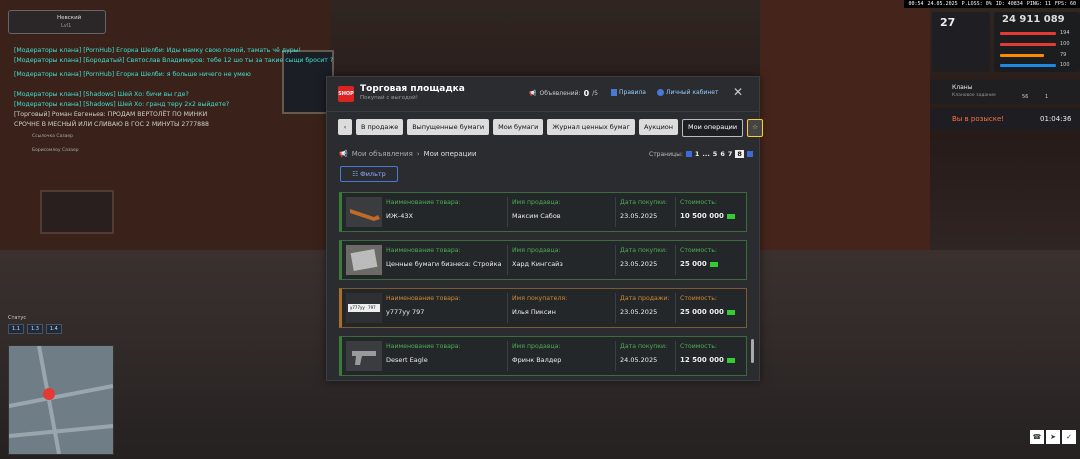  I want to click on price-value: 25 000, so click(693, 264).